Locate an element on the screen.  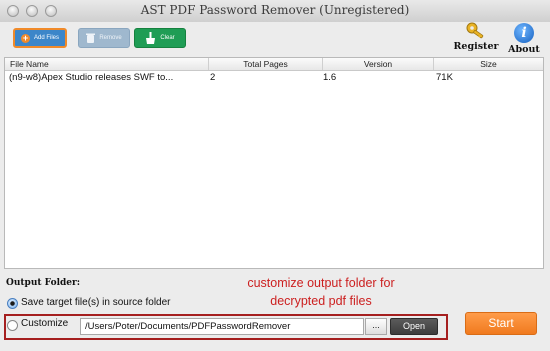
annotation-line-1: customize output folder for is located at coordinates (321, 283).